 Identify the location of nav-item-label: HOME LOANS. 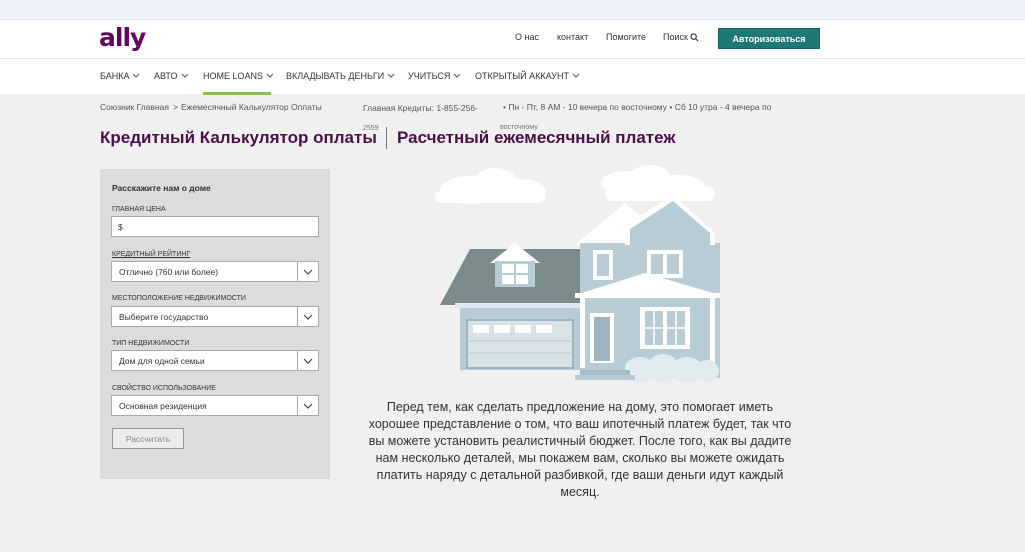
(233, 76).